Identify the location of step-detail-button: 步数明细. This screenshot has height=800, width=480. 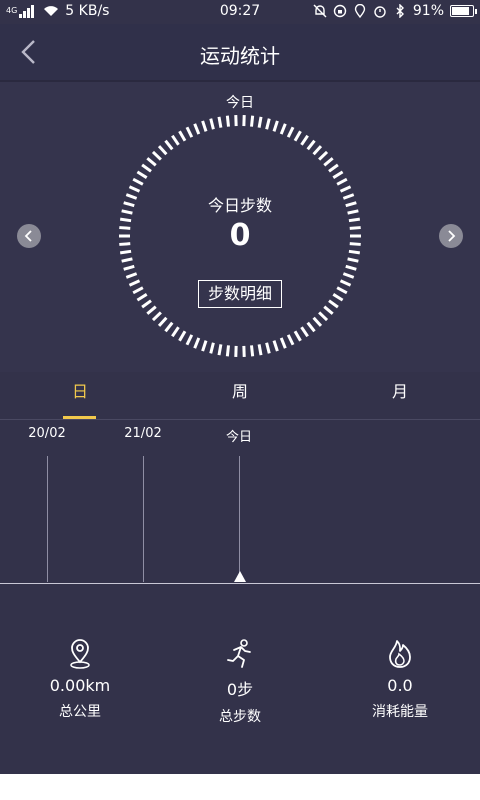
(240, 294).